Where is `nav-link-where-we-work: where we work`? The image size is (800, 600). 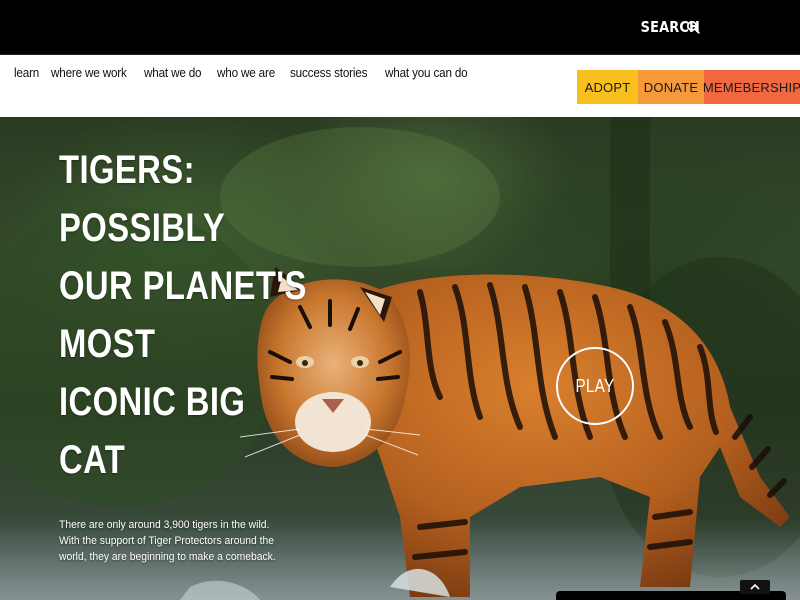
nav-link-where-we-work: where we work is located at coordinates (89, 72).